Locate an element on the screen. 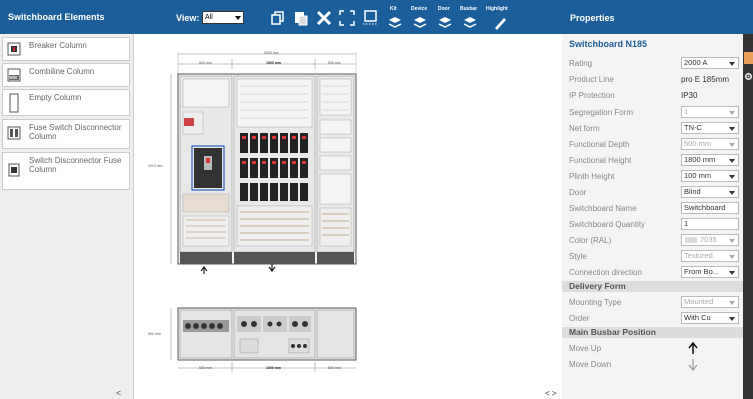 Image resolution: width=753 pixels, height=399 pixels. prop-plinth-height: Plinth Height 100 mm is located at coordinates (654, 176).